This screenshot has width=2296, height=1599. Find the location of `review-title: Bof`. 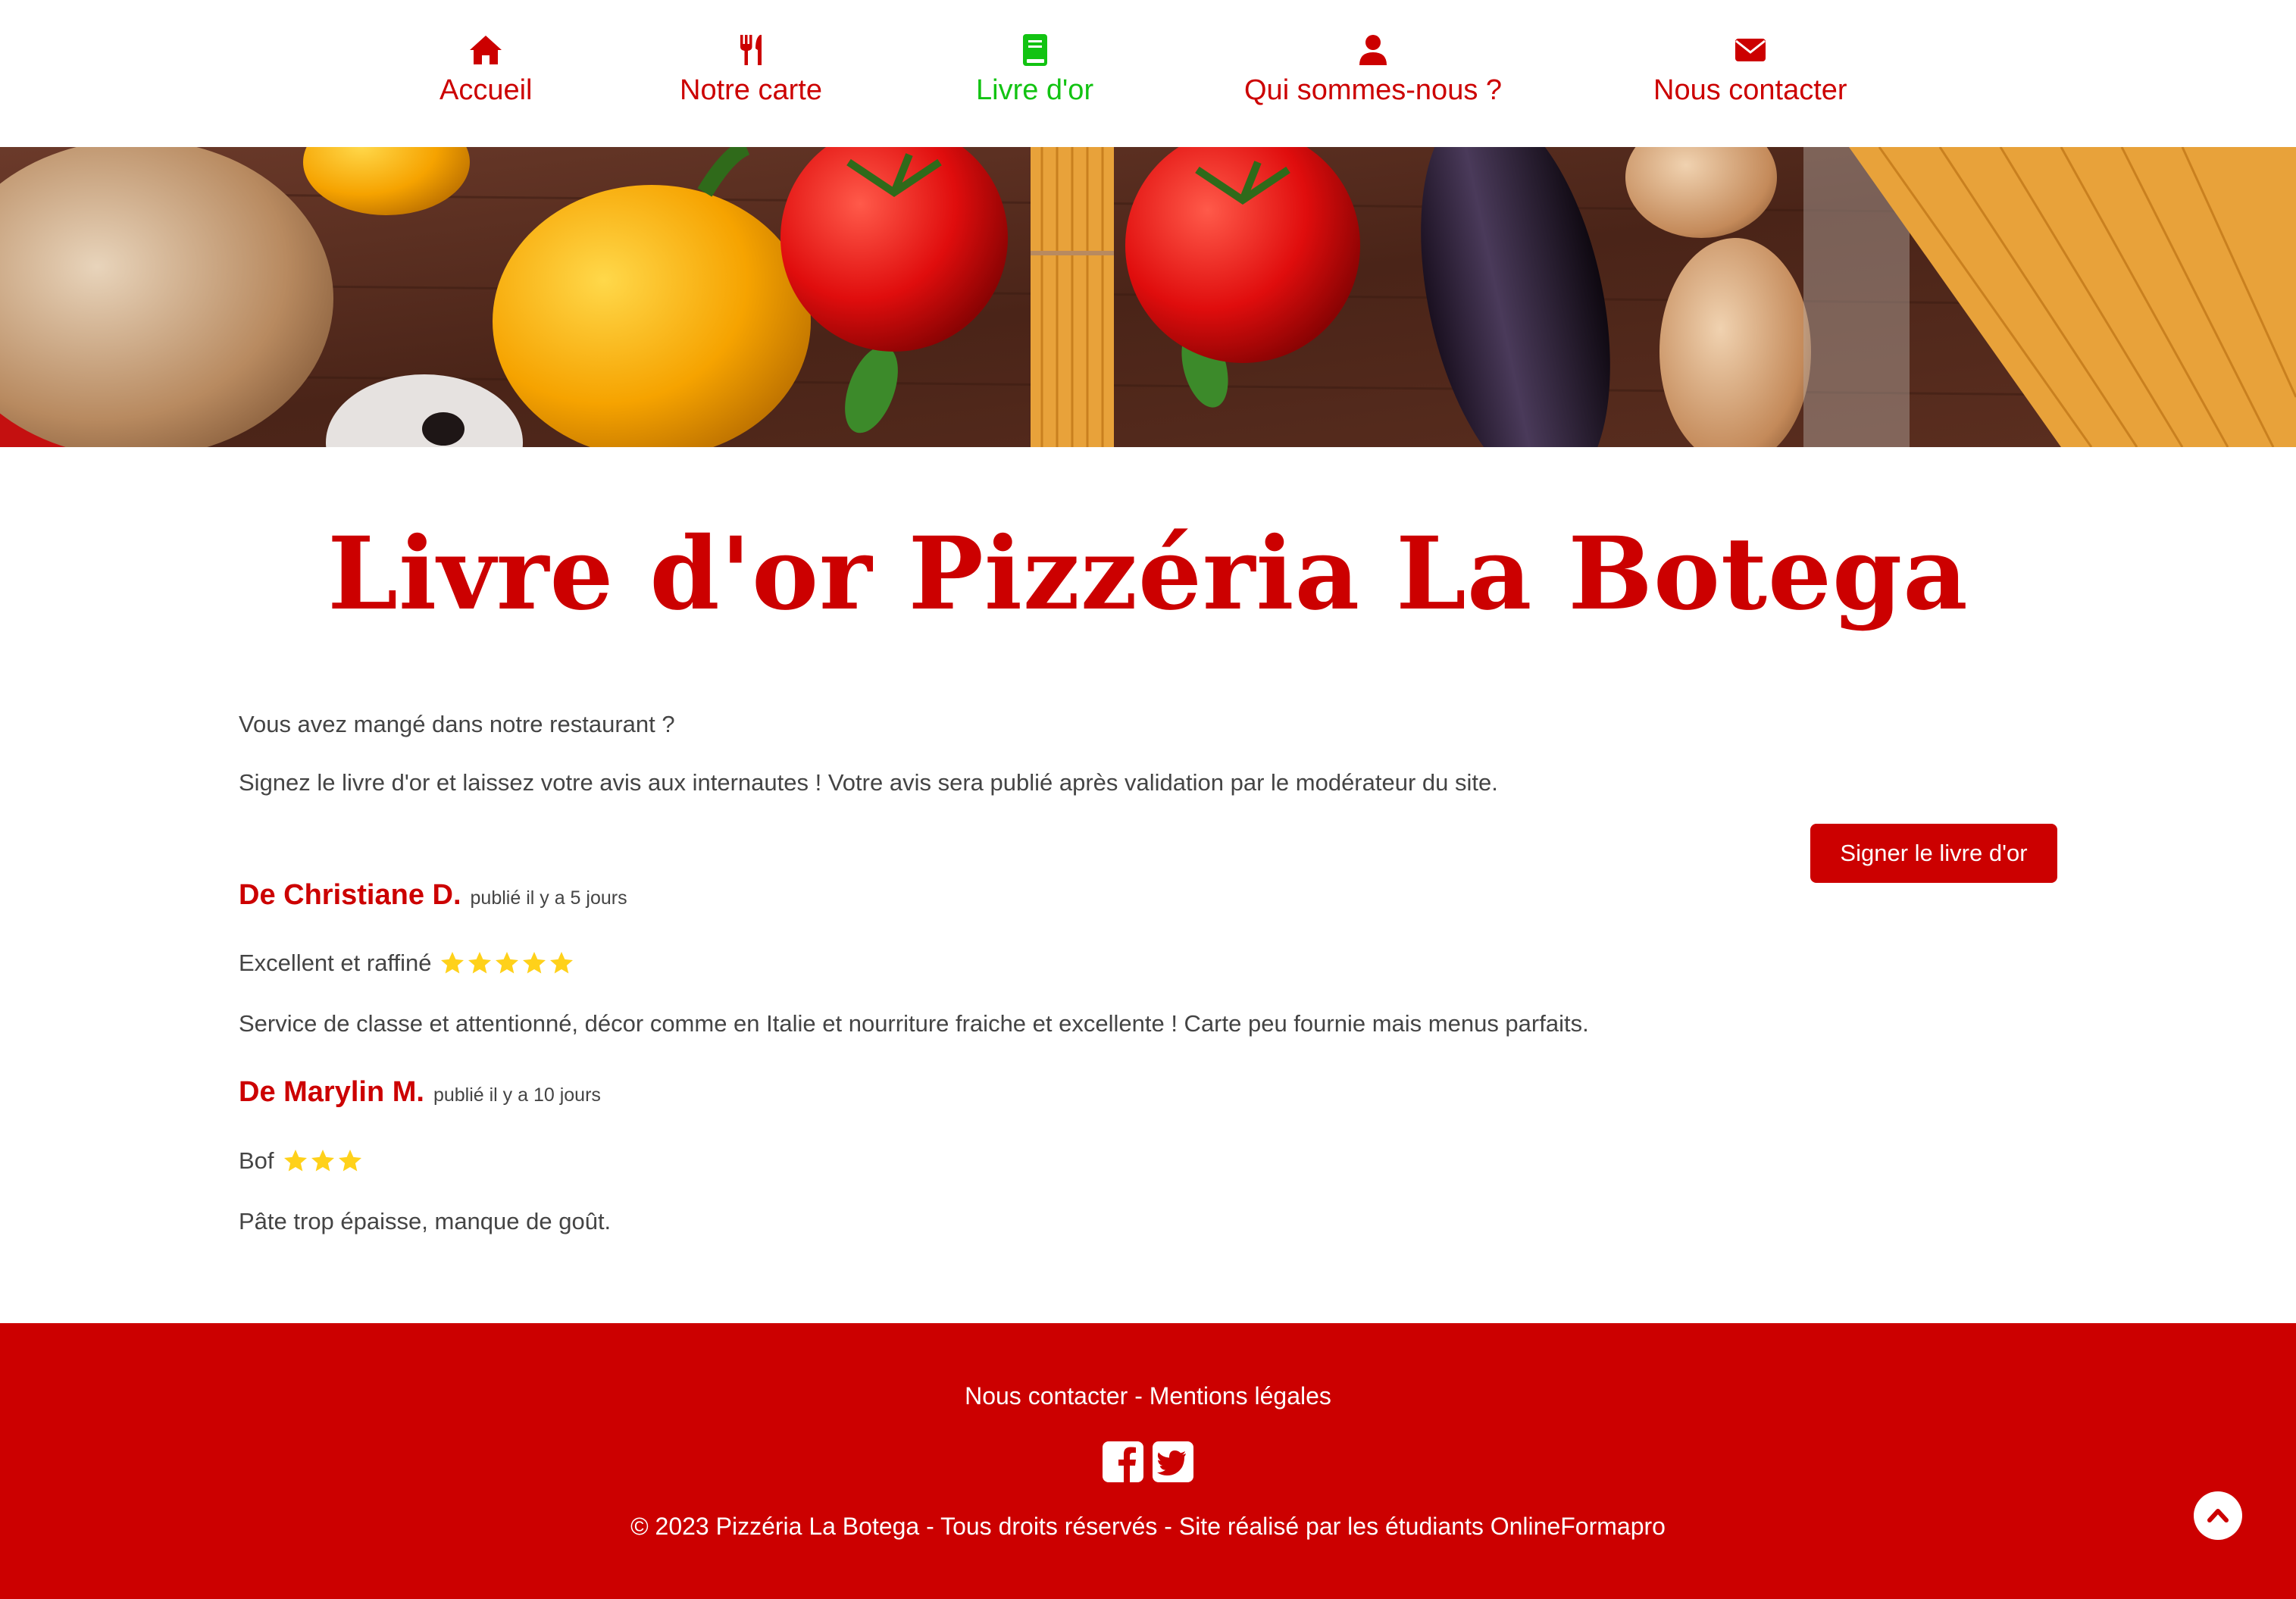

review-title: Bof is located at coordinates (257, 1161).